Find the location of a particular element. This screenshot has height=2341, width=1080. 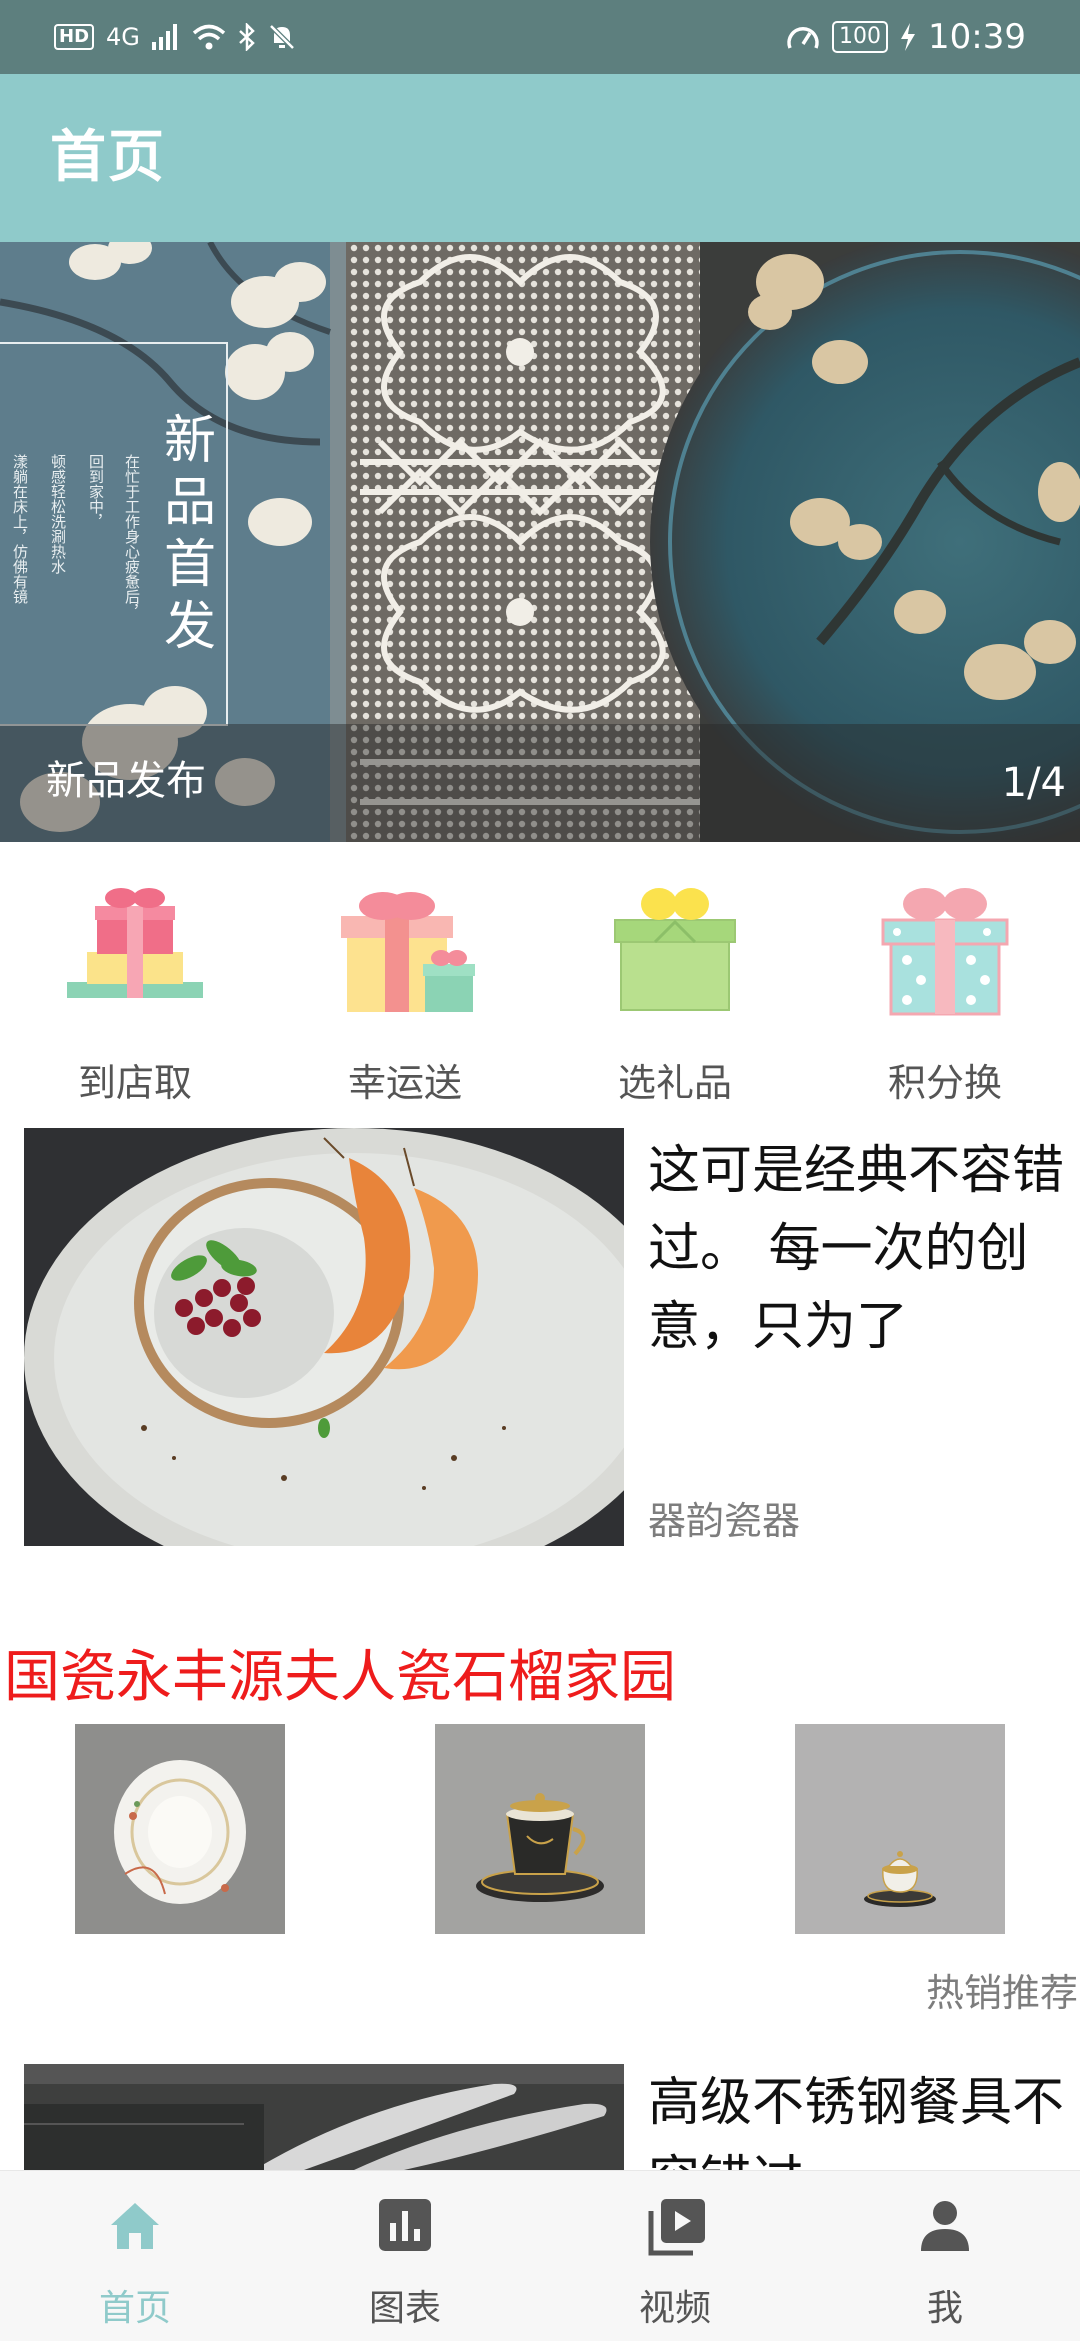

product-thumbnail-teaset is located at coordinates (900, 1829).